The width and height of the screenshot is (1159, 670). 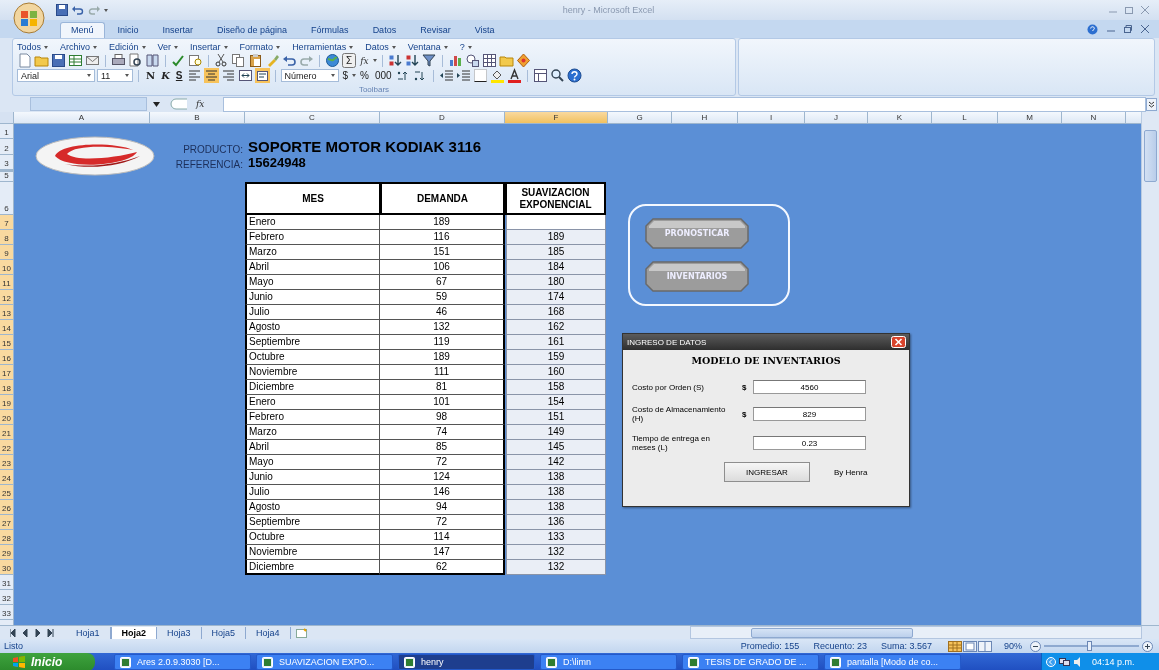 I want to click on input-field: 0.23, so click(x=809, y=443).